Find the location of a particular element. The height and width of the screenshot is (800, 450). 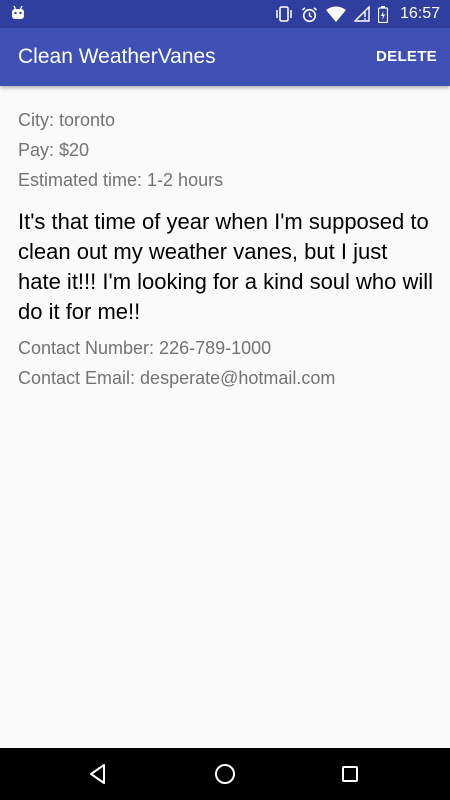

navigation-bar is located at coordinates (225, 774).